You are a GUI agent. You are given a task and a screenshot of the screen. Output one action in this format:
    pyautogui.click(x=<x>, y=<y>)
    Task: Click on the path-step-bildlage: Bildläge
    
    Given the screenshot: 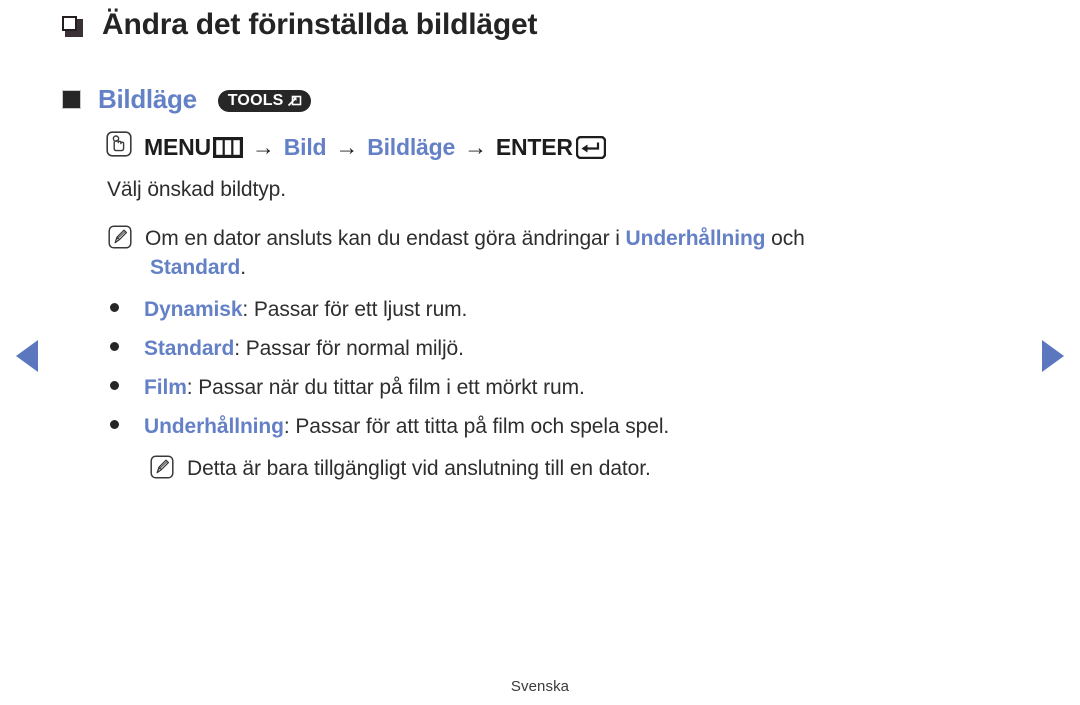 What is the action you would take?
    pyautogui.click(x=411, y=147)
    